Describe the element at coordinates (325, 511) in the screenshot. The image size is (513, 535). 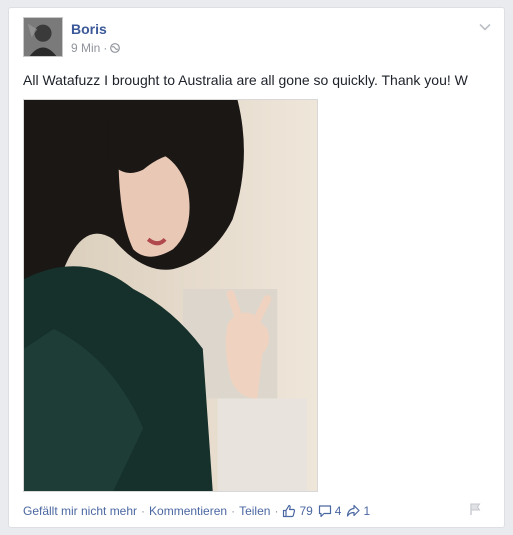
I see `speech-bubble-icon` at that location.